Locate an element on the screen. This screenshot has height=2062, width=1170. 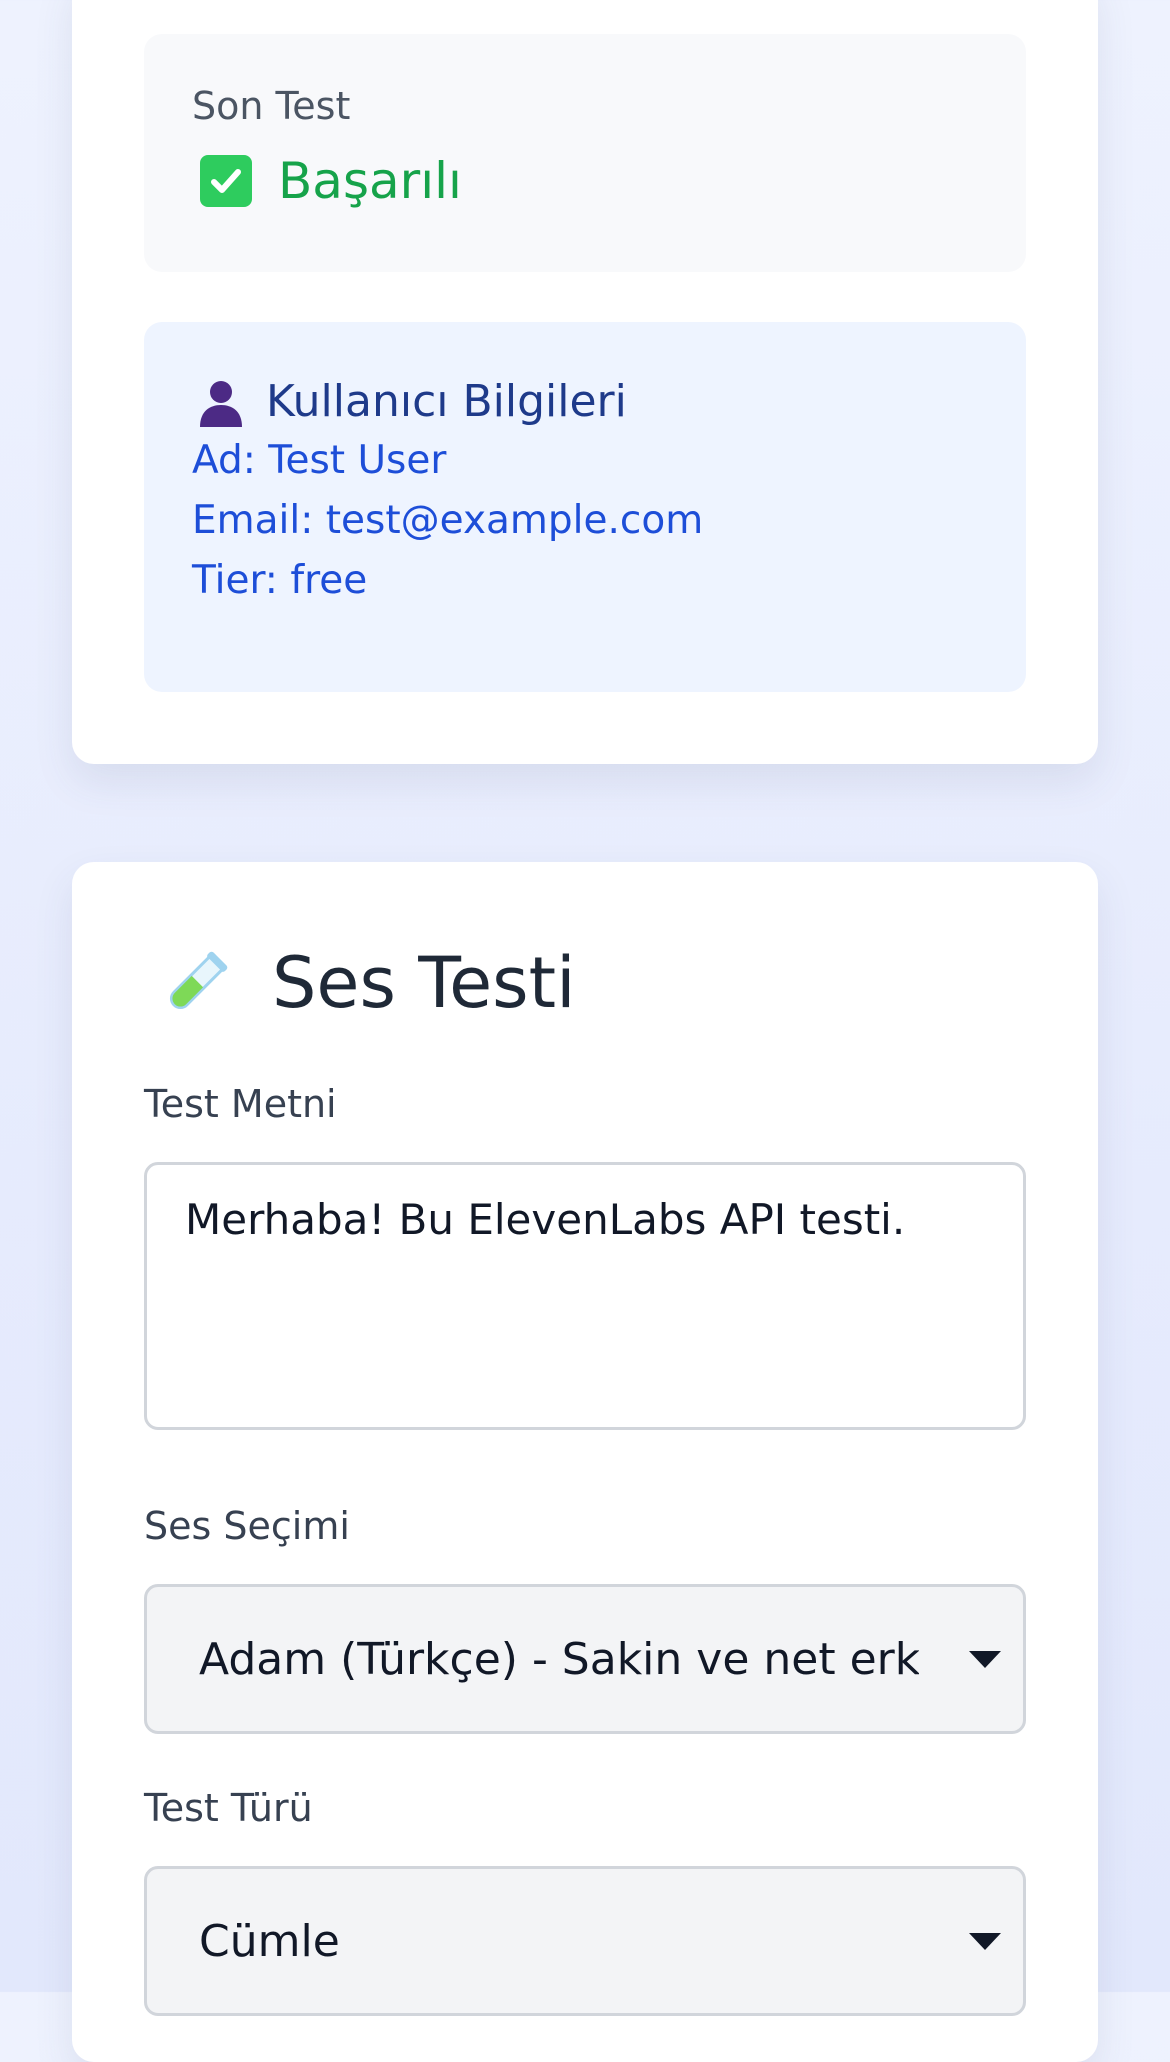
last-test-status: Başarılı is located at coordinates (370, 181).